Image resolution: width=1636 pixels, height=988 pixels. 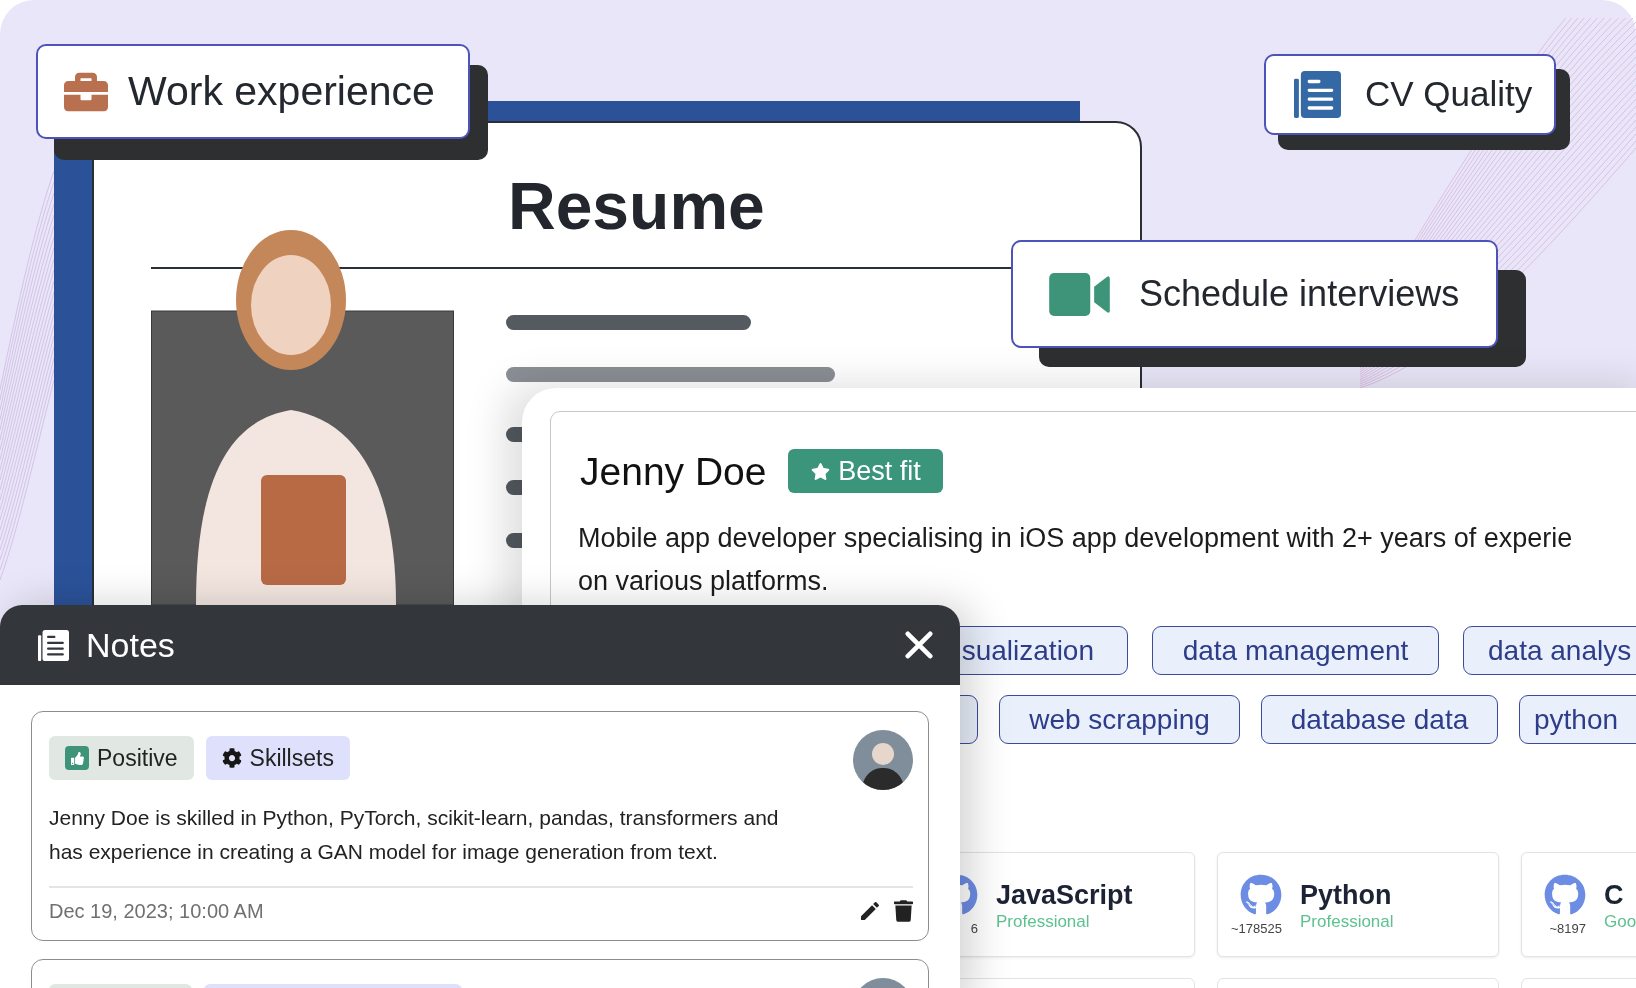 I want to click on skill-tag: web scrapping, so click(x=1119, y=719).